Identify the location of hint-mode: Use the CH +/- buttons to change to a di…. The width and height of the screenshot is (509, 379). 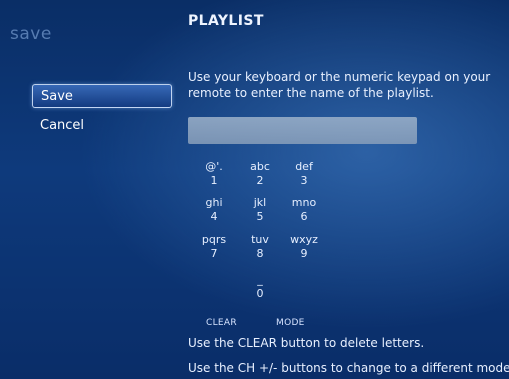
(348, 368).